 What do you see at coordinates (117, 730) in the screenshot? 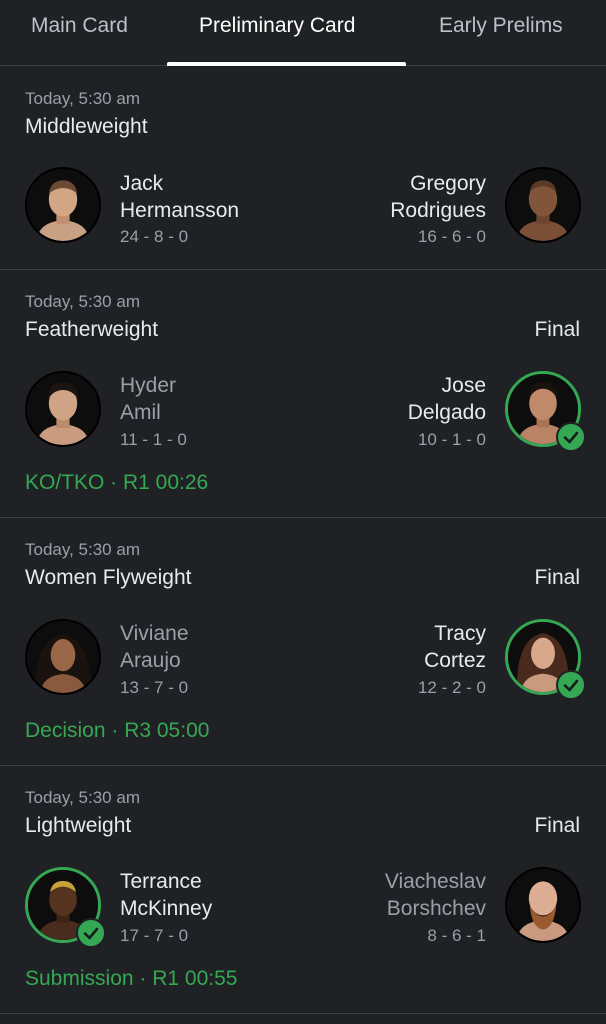
I see `fight-result: Decision · R3 05:00` at bounding box center [117, 730].